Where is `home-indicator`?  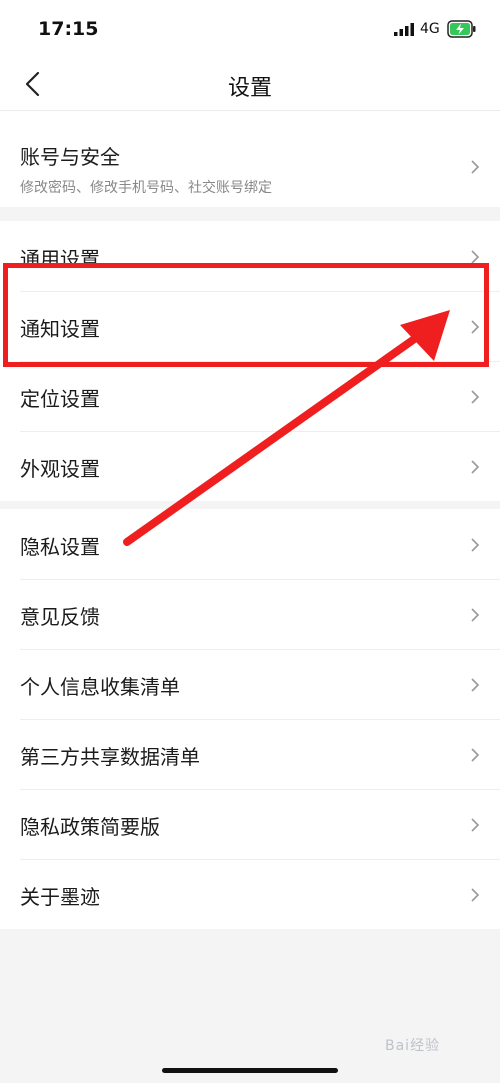 home-indicator is located at coordinates (250, 1070).